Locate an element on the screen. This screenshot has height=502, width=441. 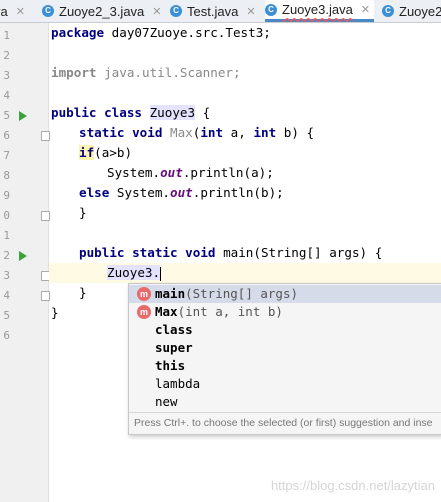
completion-params: (String[] args) is located at coordinates (241, 293).